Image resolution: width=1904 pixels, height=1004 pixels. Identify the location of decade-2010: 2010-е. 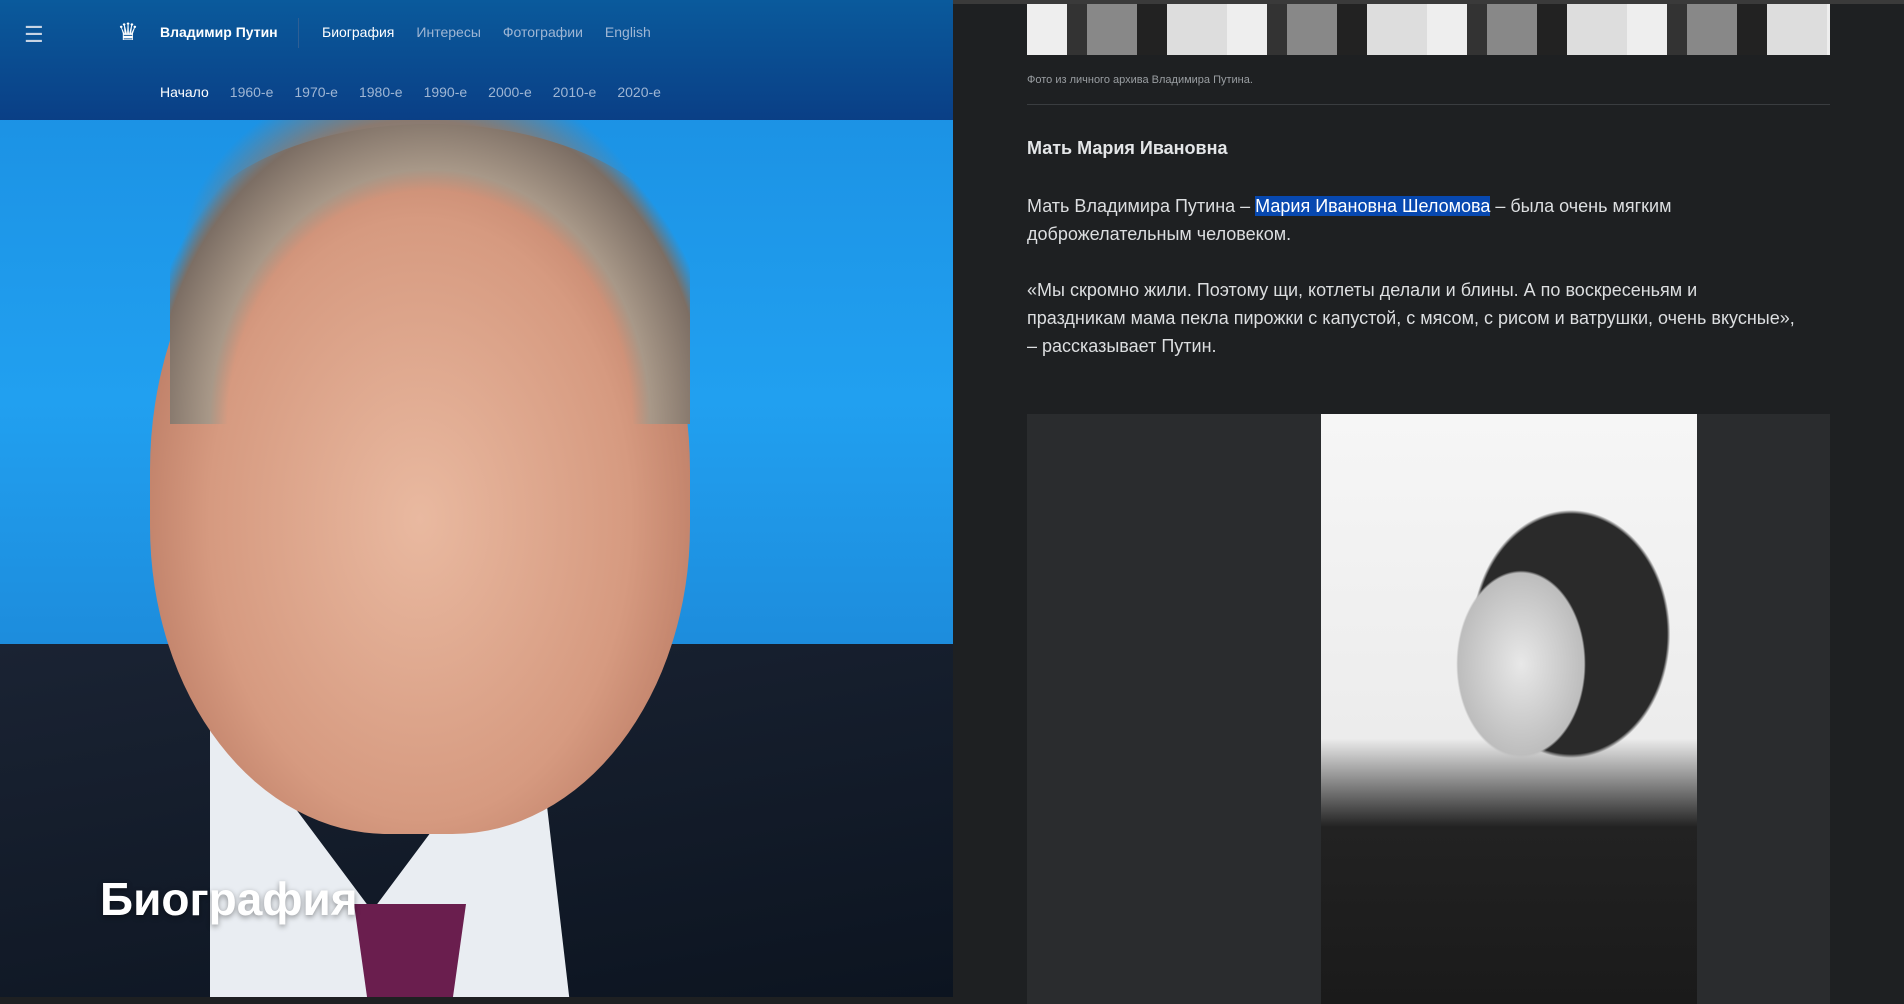
(575, 92).